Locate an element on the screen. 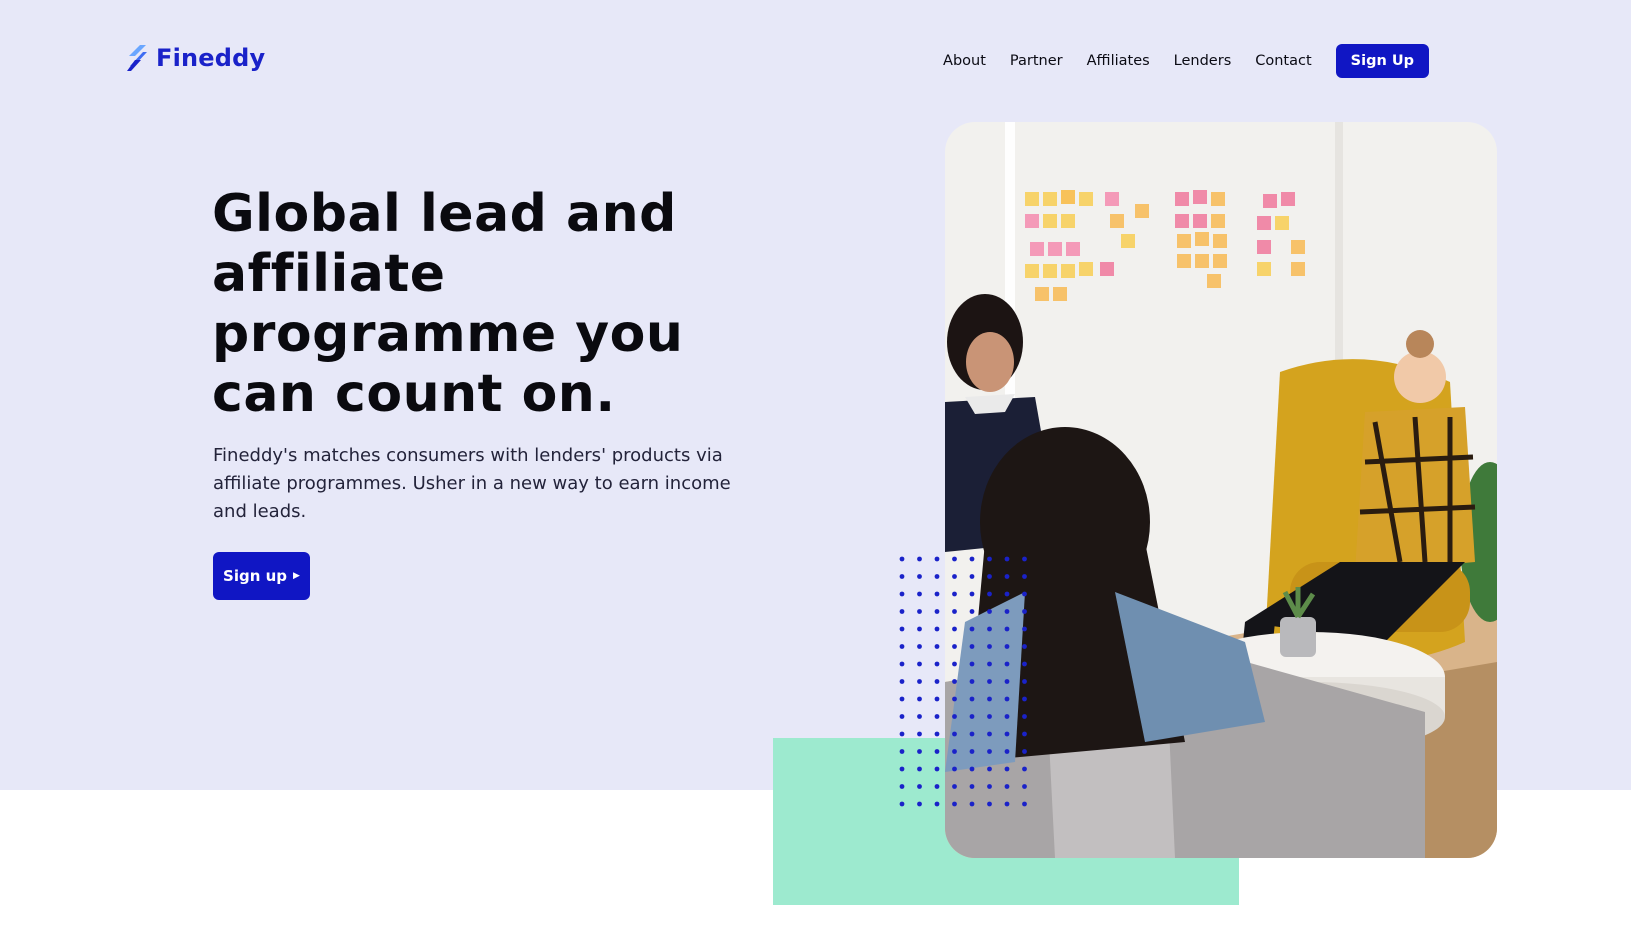 The image size is (1631, 940). nav-about: About is located at coordinates (964, 61).